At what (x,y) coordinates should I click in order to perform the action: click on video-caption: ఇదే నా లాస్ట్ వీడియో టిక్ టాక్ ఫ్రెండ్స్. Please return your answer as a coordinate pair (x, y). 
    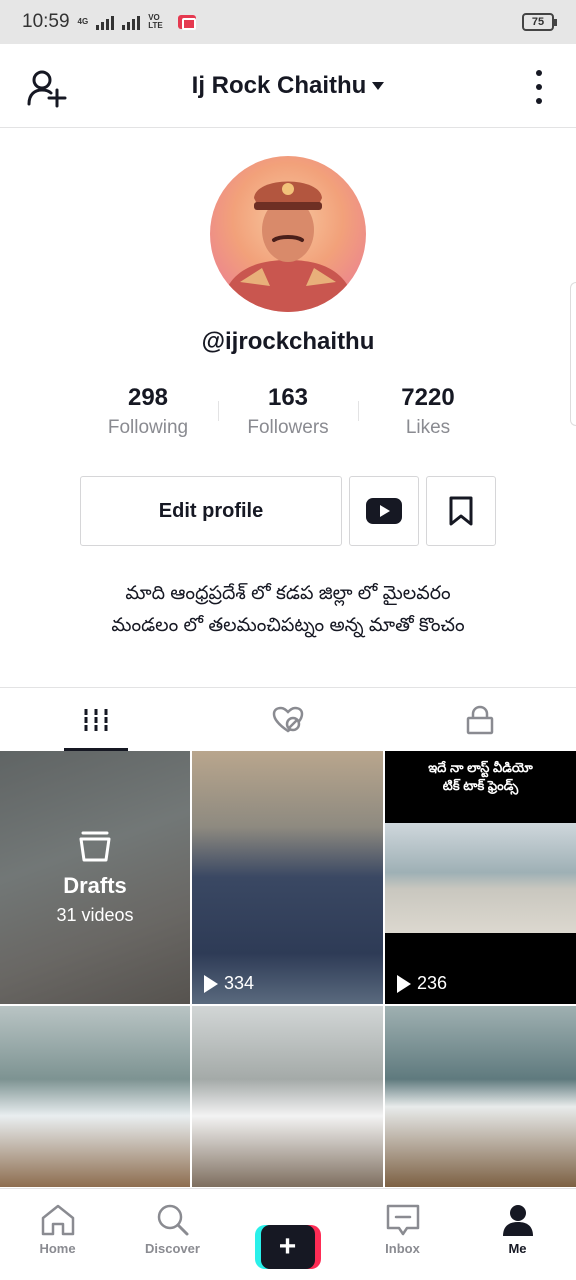
    Looking at the image, I should click on (480, 777).